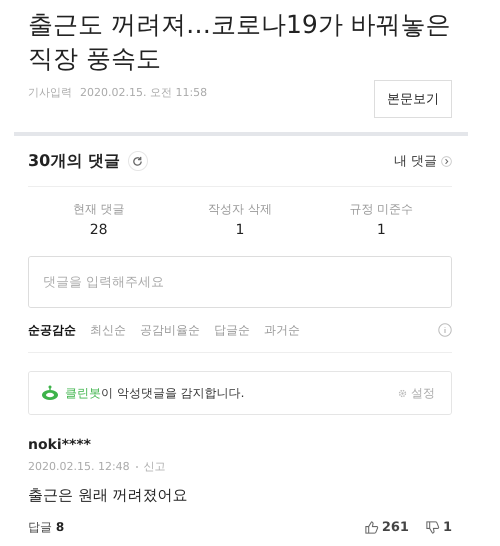 This screenshot has height=546, width=500. What do you see at coordinates (240, 282) in the screenshot?
I see `comment-input-field: 댓글을 입력해주세요` at bounding box center [240, 282].